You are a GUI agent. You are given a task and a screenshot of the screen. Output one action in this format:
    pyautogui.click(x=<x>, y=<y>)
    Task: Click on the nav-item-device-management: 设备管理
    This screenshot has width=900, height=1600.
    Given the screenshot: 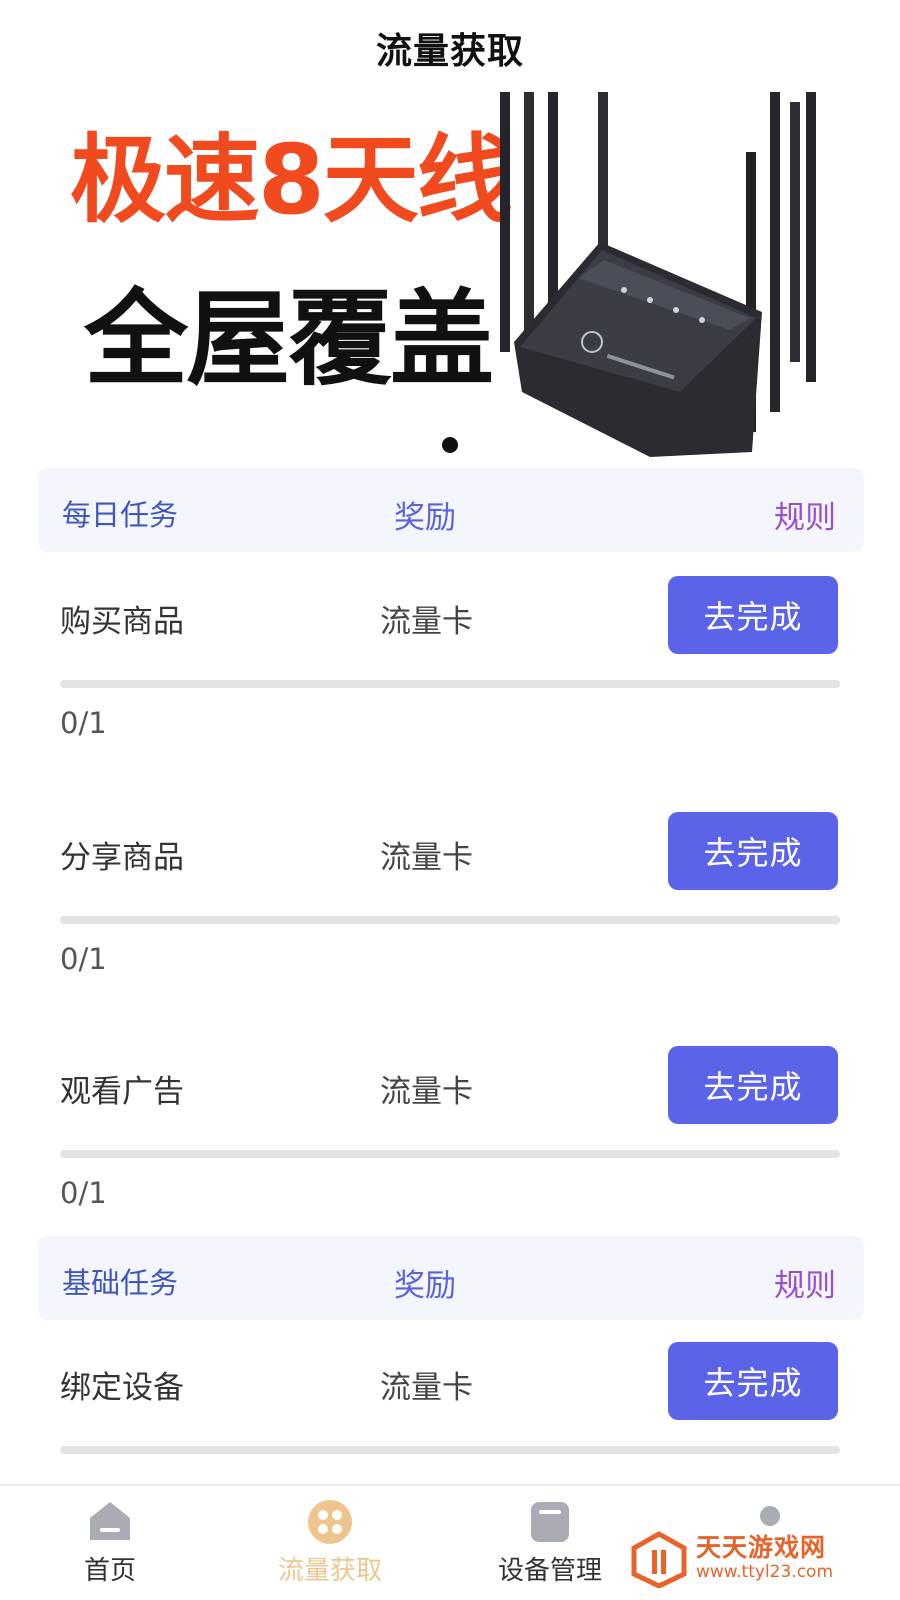 What is the action you would take?
    pyautogui.click(x=550, y=1542)
    